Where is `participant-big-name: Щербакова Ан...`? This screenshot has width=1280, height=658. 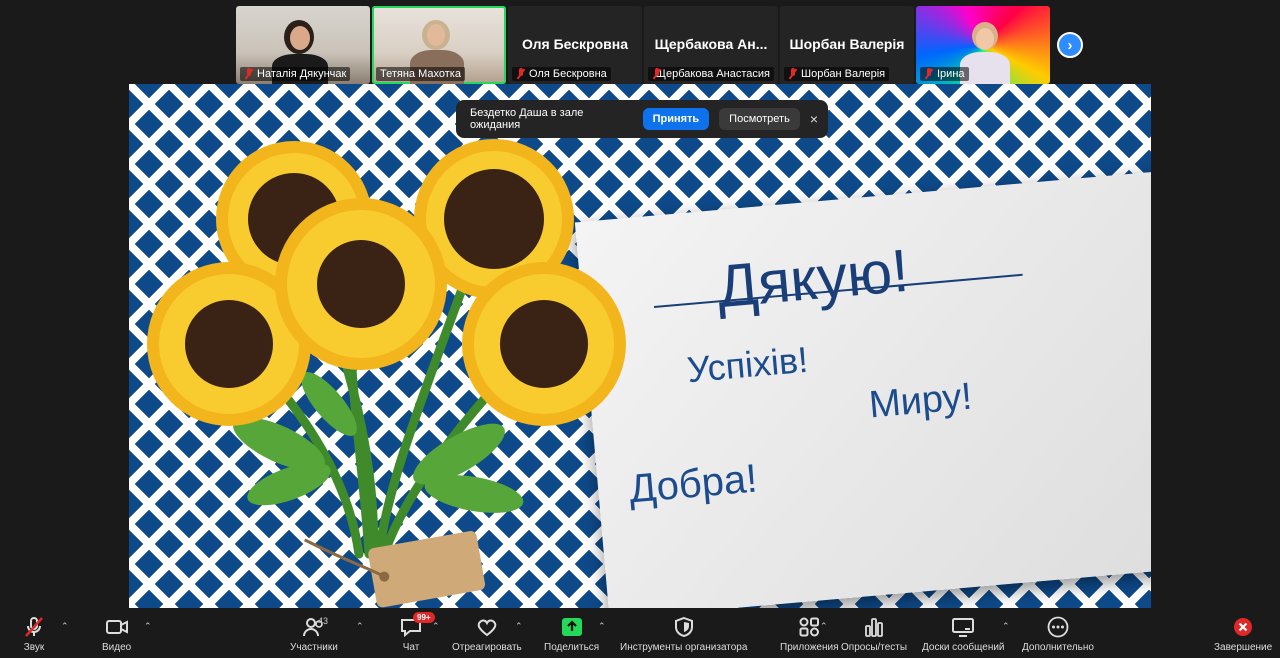
participant-big-name: Щербакова Ан... is located at coordinates (711, 44).